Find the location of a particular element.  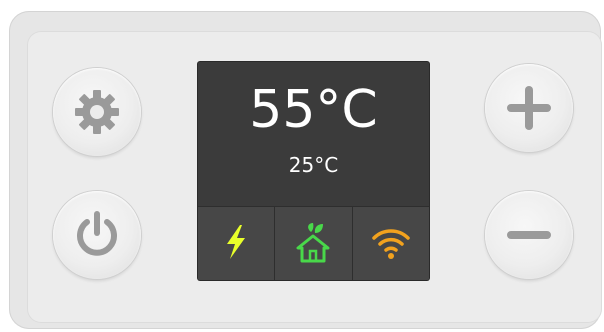

increase-button is located at coordinates (529, 108).